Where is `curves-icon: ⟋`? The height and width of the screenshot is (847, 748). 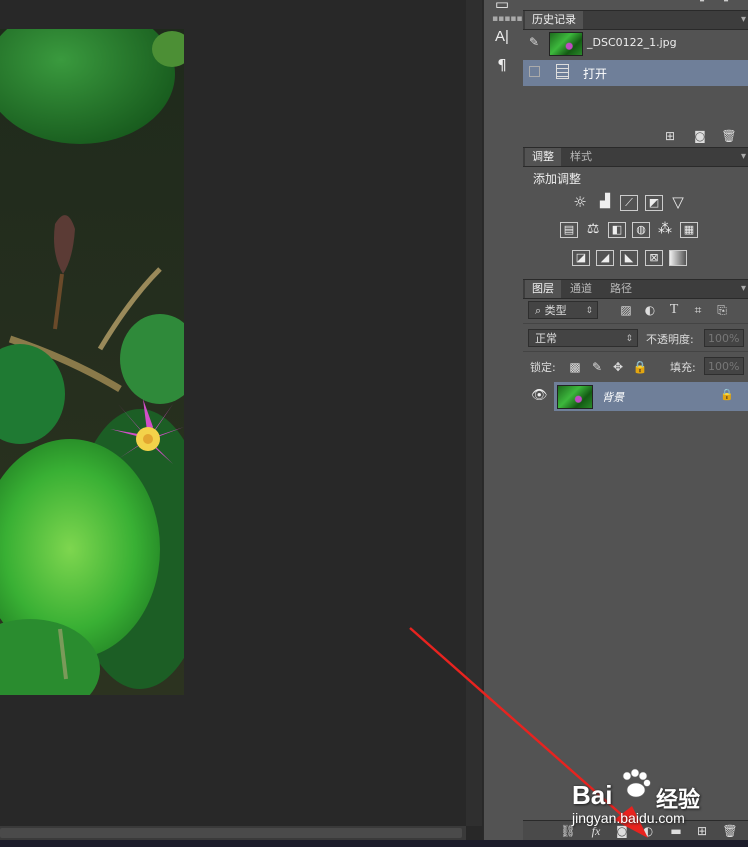
curves-icon: ⟋ is located at coordinates (629, 203).